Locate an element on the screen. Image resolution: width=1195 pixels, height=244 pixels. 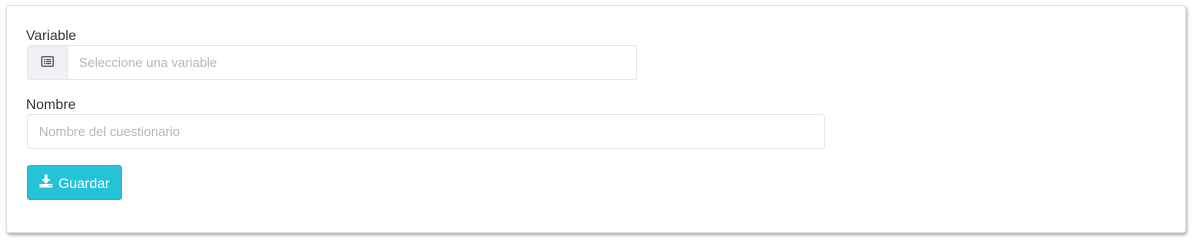
save-button-label: Guardar is located at coordinates (84, 182).